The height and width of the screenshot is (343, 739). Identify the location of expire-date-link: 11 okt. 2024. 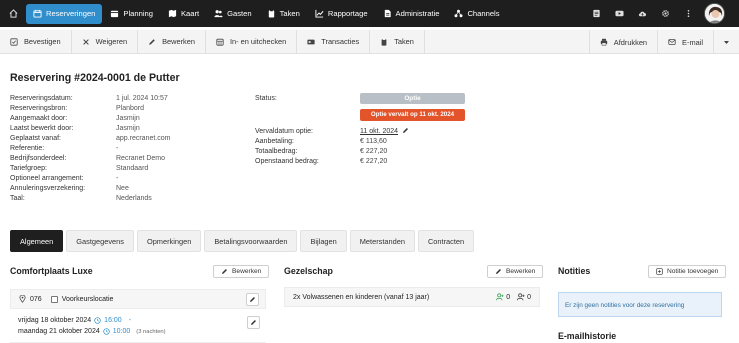
(379, 131).